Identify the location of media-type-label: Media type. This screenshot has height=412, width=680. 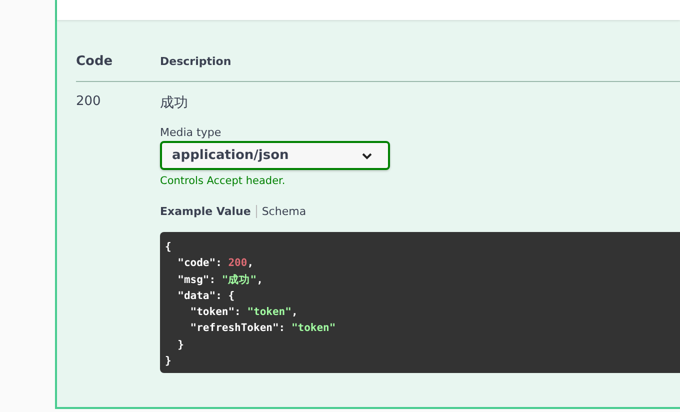
(191, 132).